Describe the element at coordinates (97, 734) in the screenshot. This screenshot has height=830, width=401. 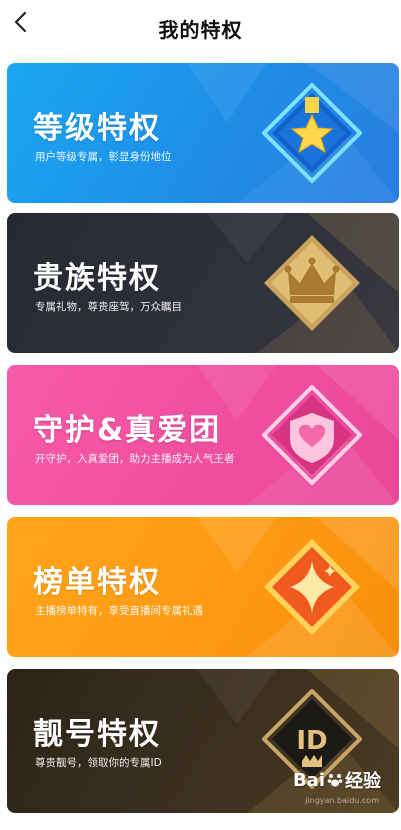
I see `card-title: 靓号特权` at that location.